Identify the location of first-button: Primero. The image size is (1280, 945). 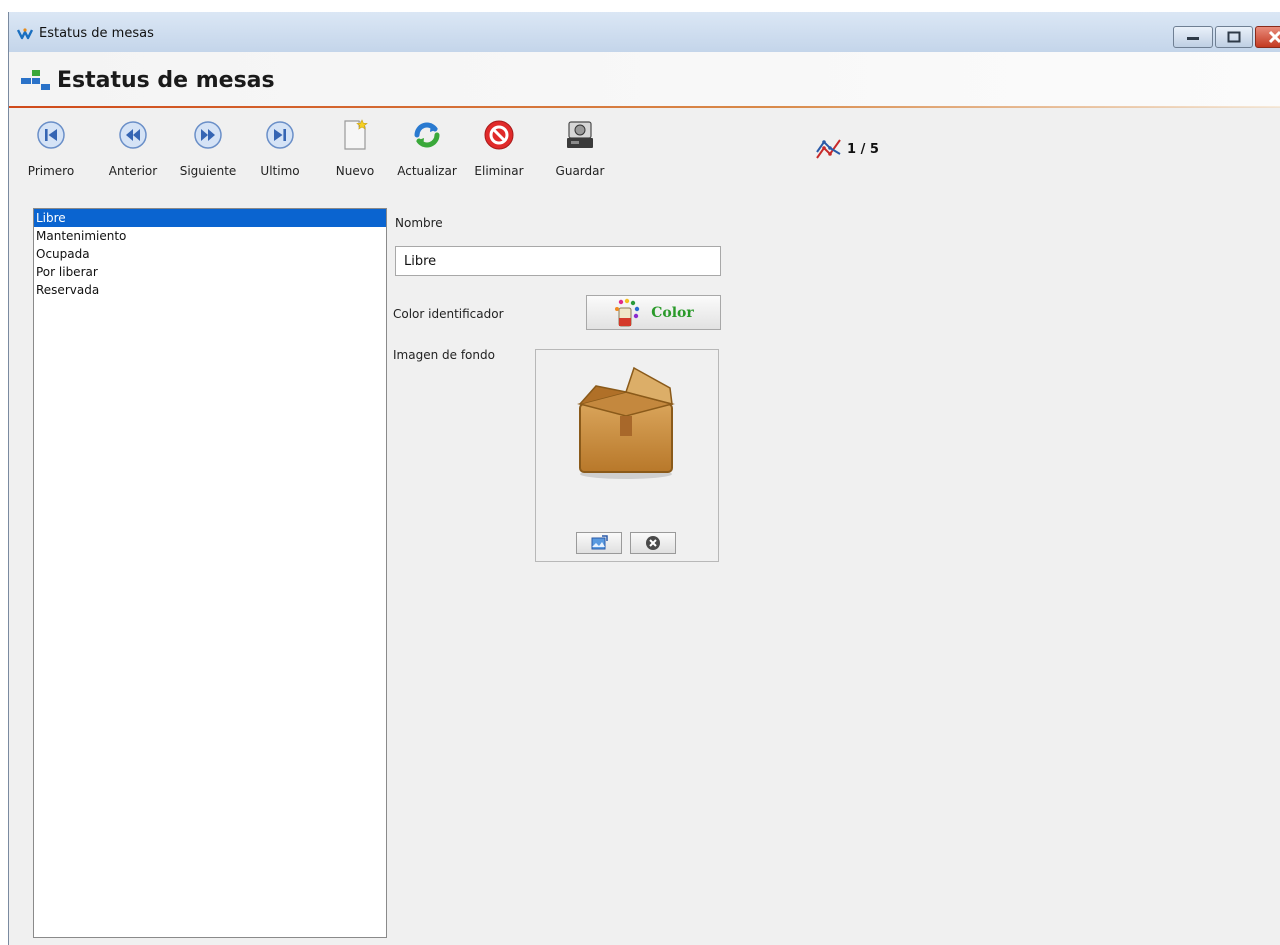
(51, 148).